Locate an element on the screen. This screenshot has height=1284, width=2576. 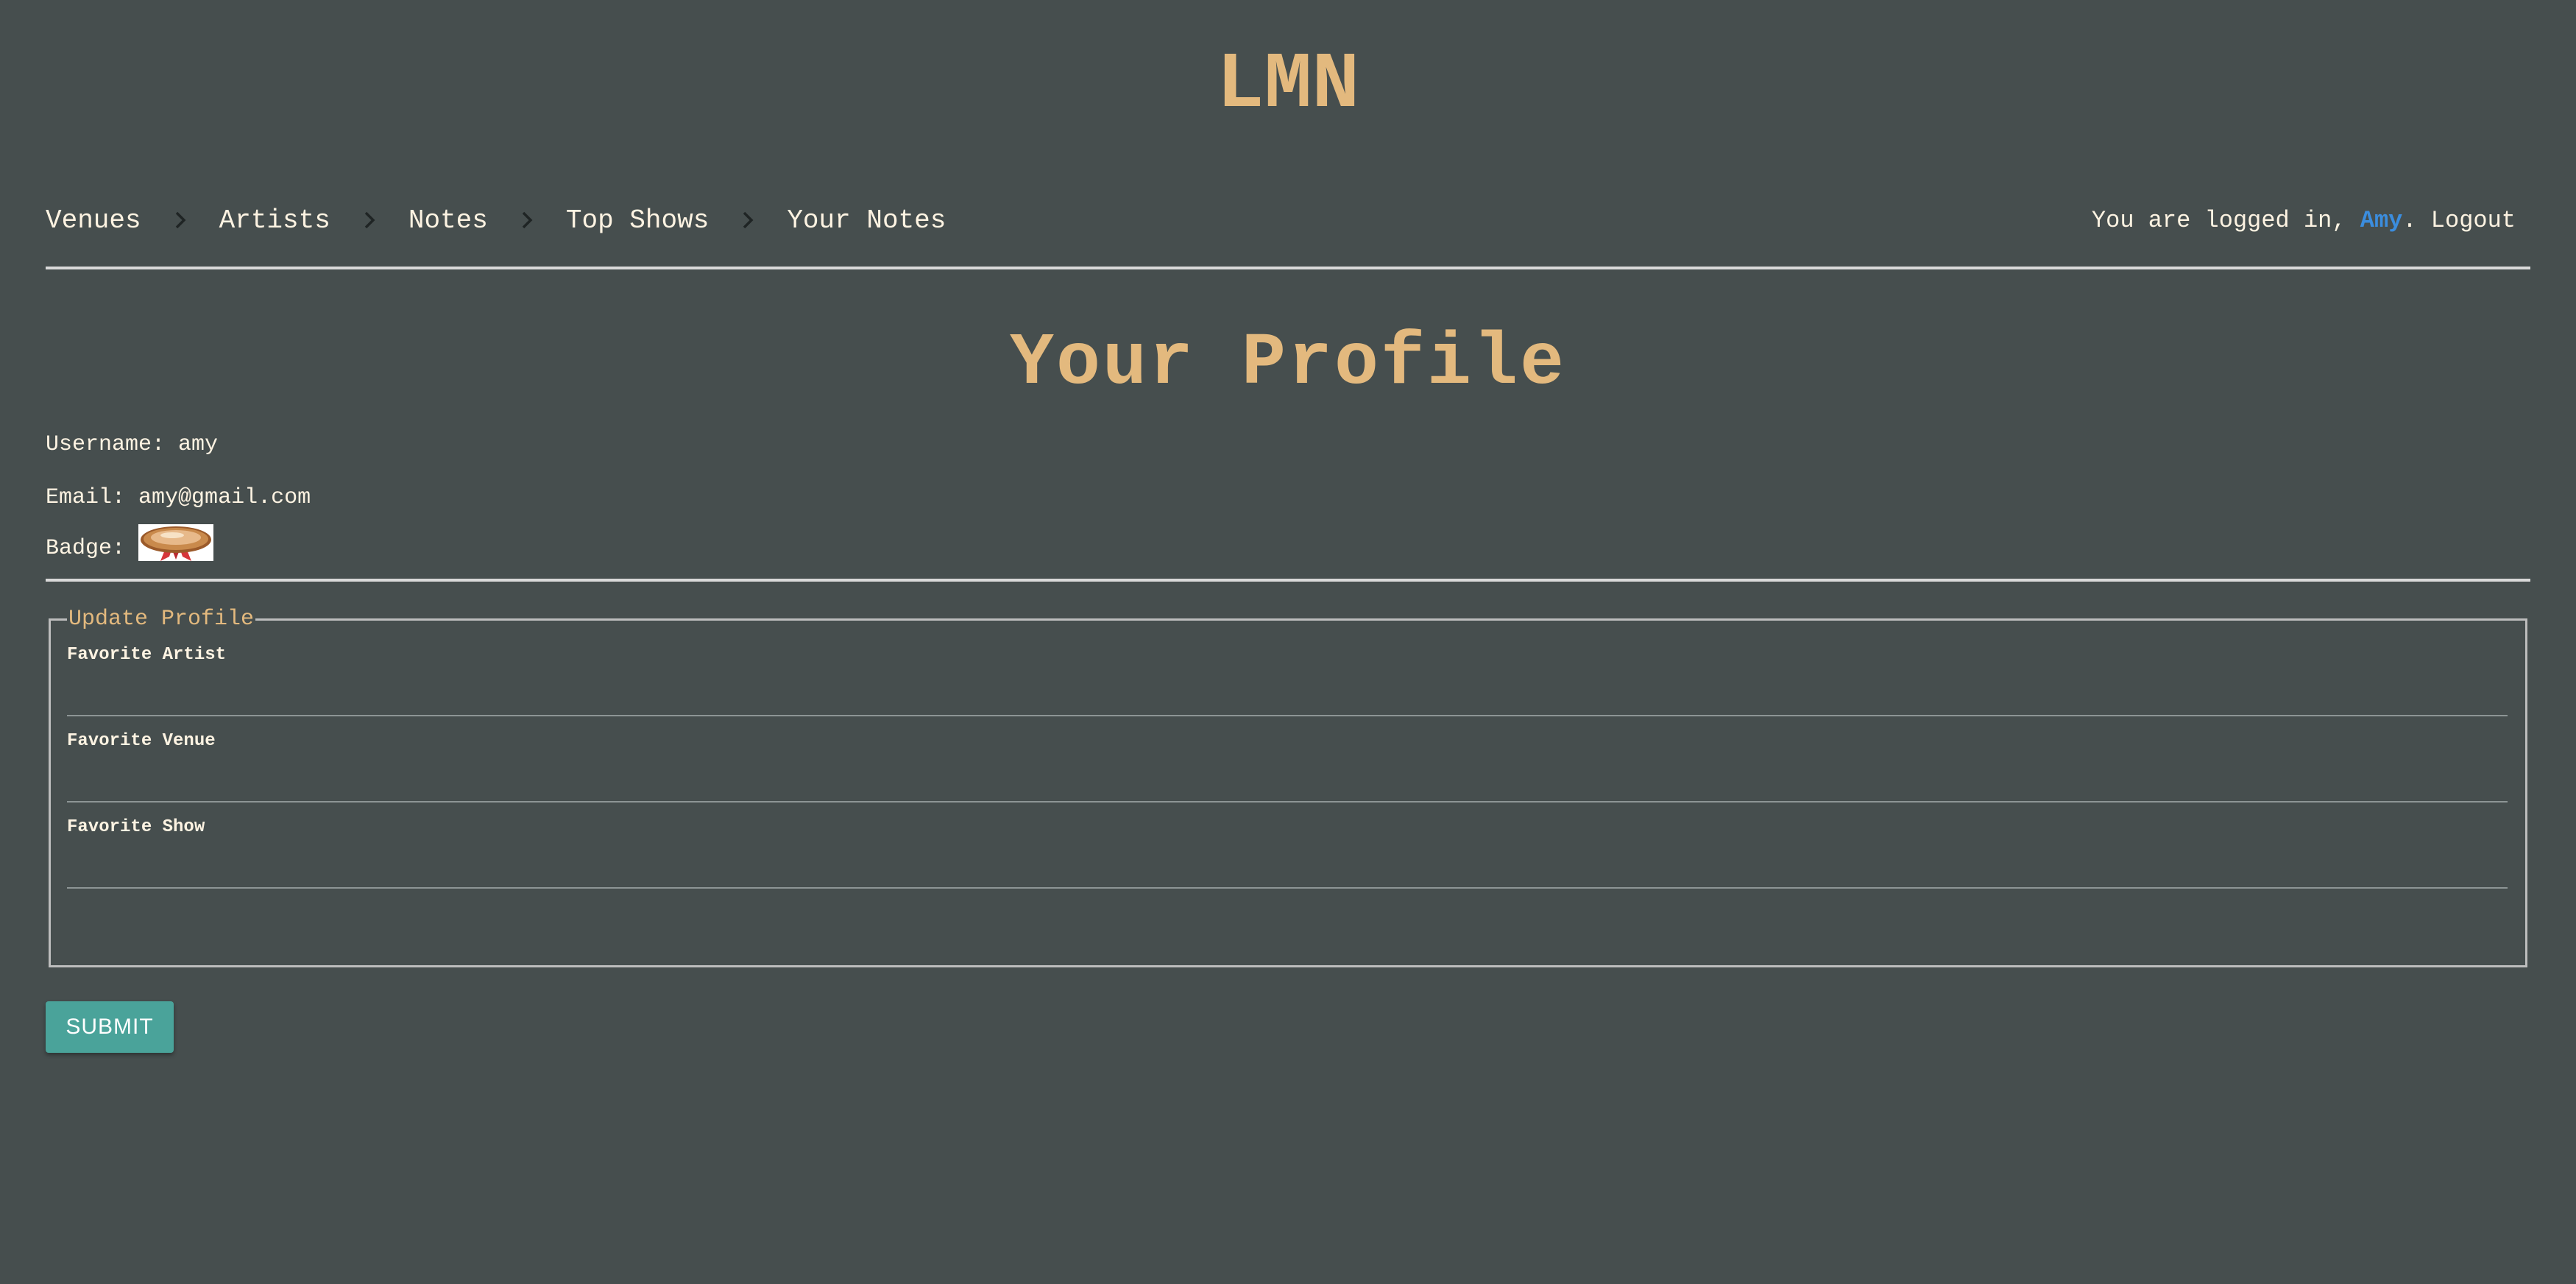
login-status: You are logged in, Amy. Logout is located at coordinates (2311, 220).